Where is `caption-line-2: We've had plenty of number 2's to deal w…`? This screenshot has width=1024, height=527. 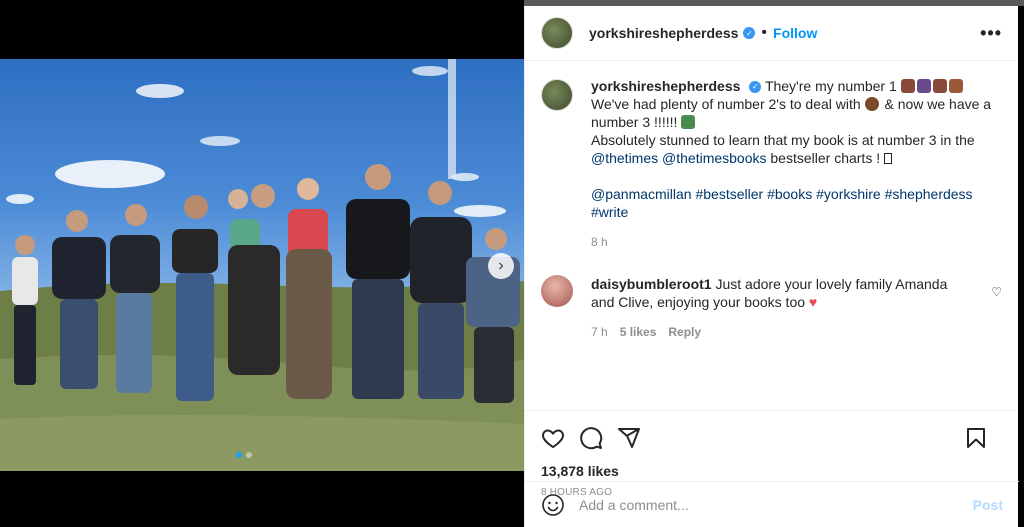 caption-line-2: We've had plenty of number 2's to deal w… is located at coordinates (726, 104).